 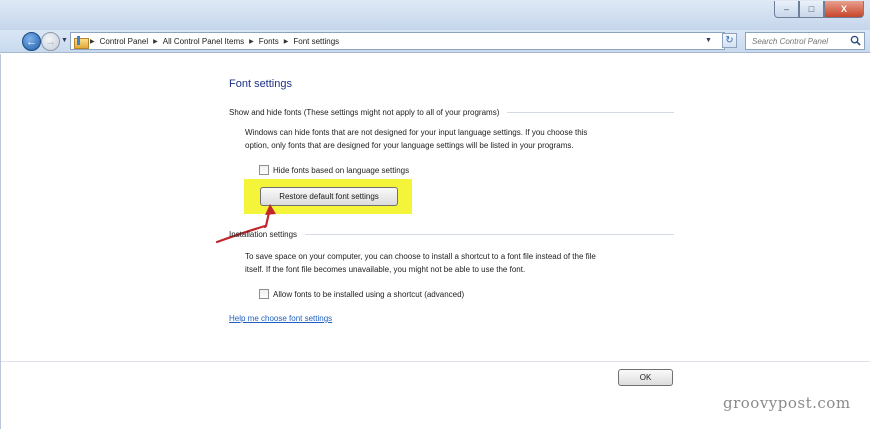 I want to click on breadcrumb-fonts: Fonts, so click(x=269, y=41).